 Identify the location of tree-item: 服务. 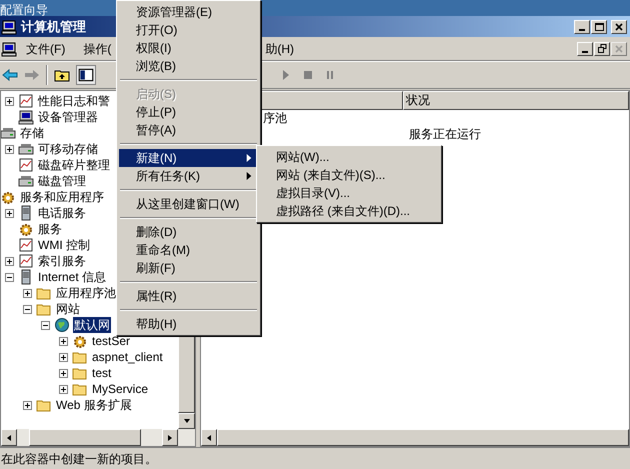
(50, 229).